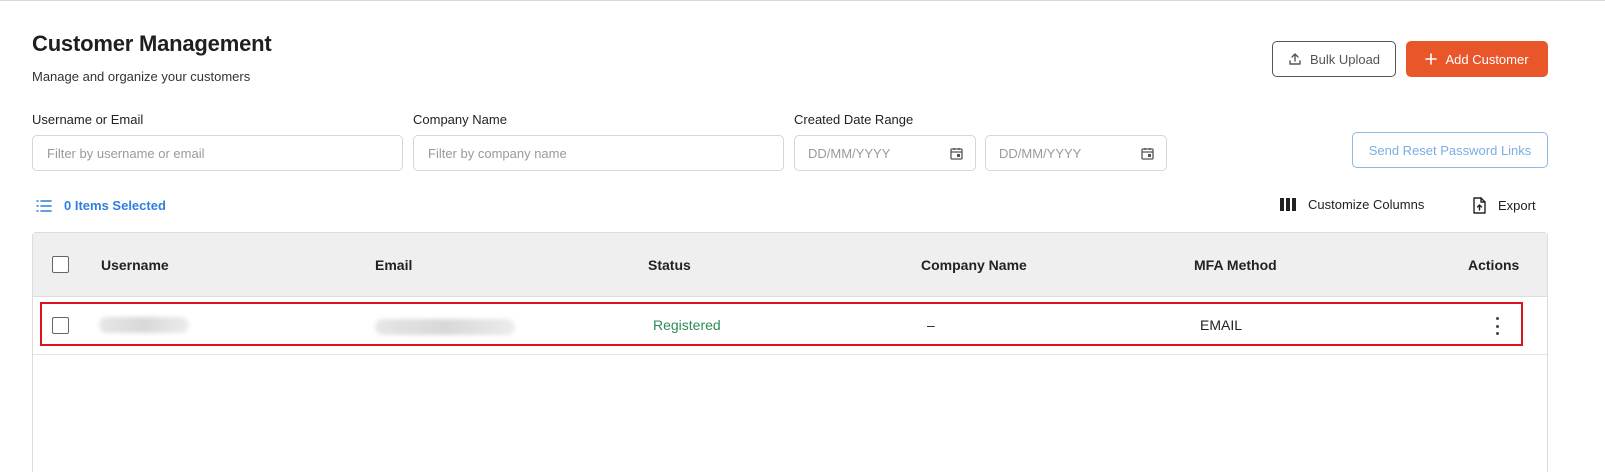  What do you see at coordinates (144, 325) in the screenshot?
I see `redacted-username` at bounding box center [144, 325].